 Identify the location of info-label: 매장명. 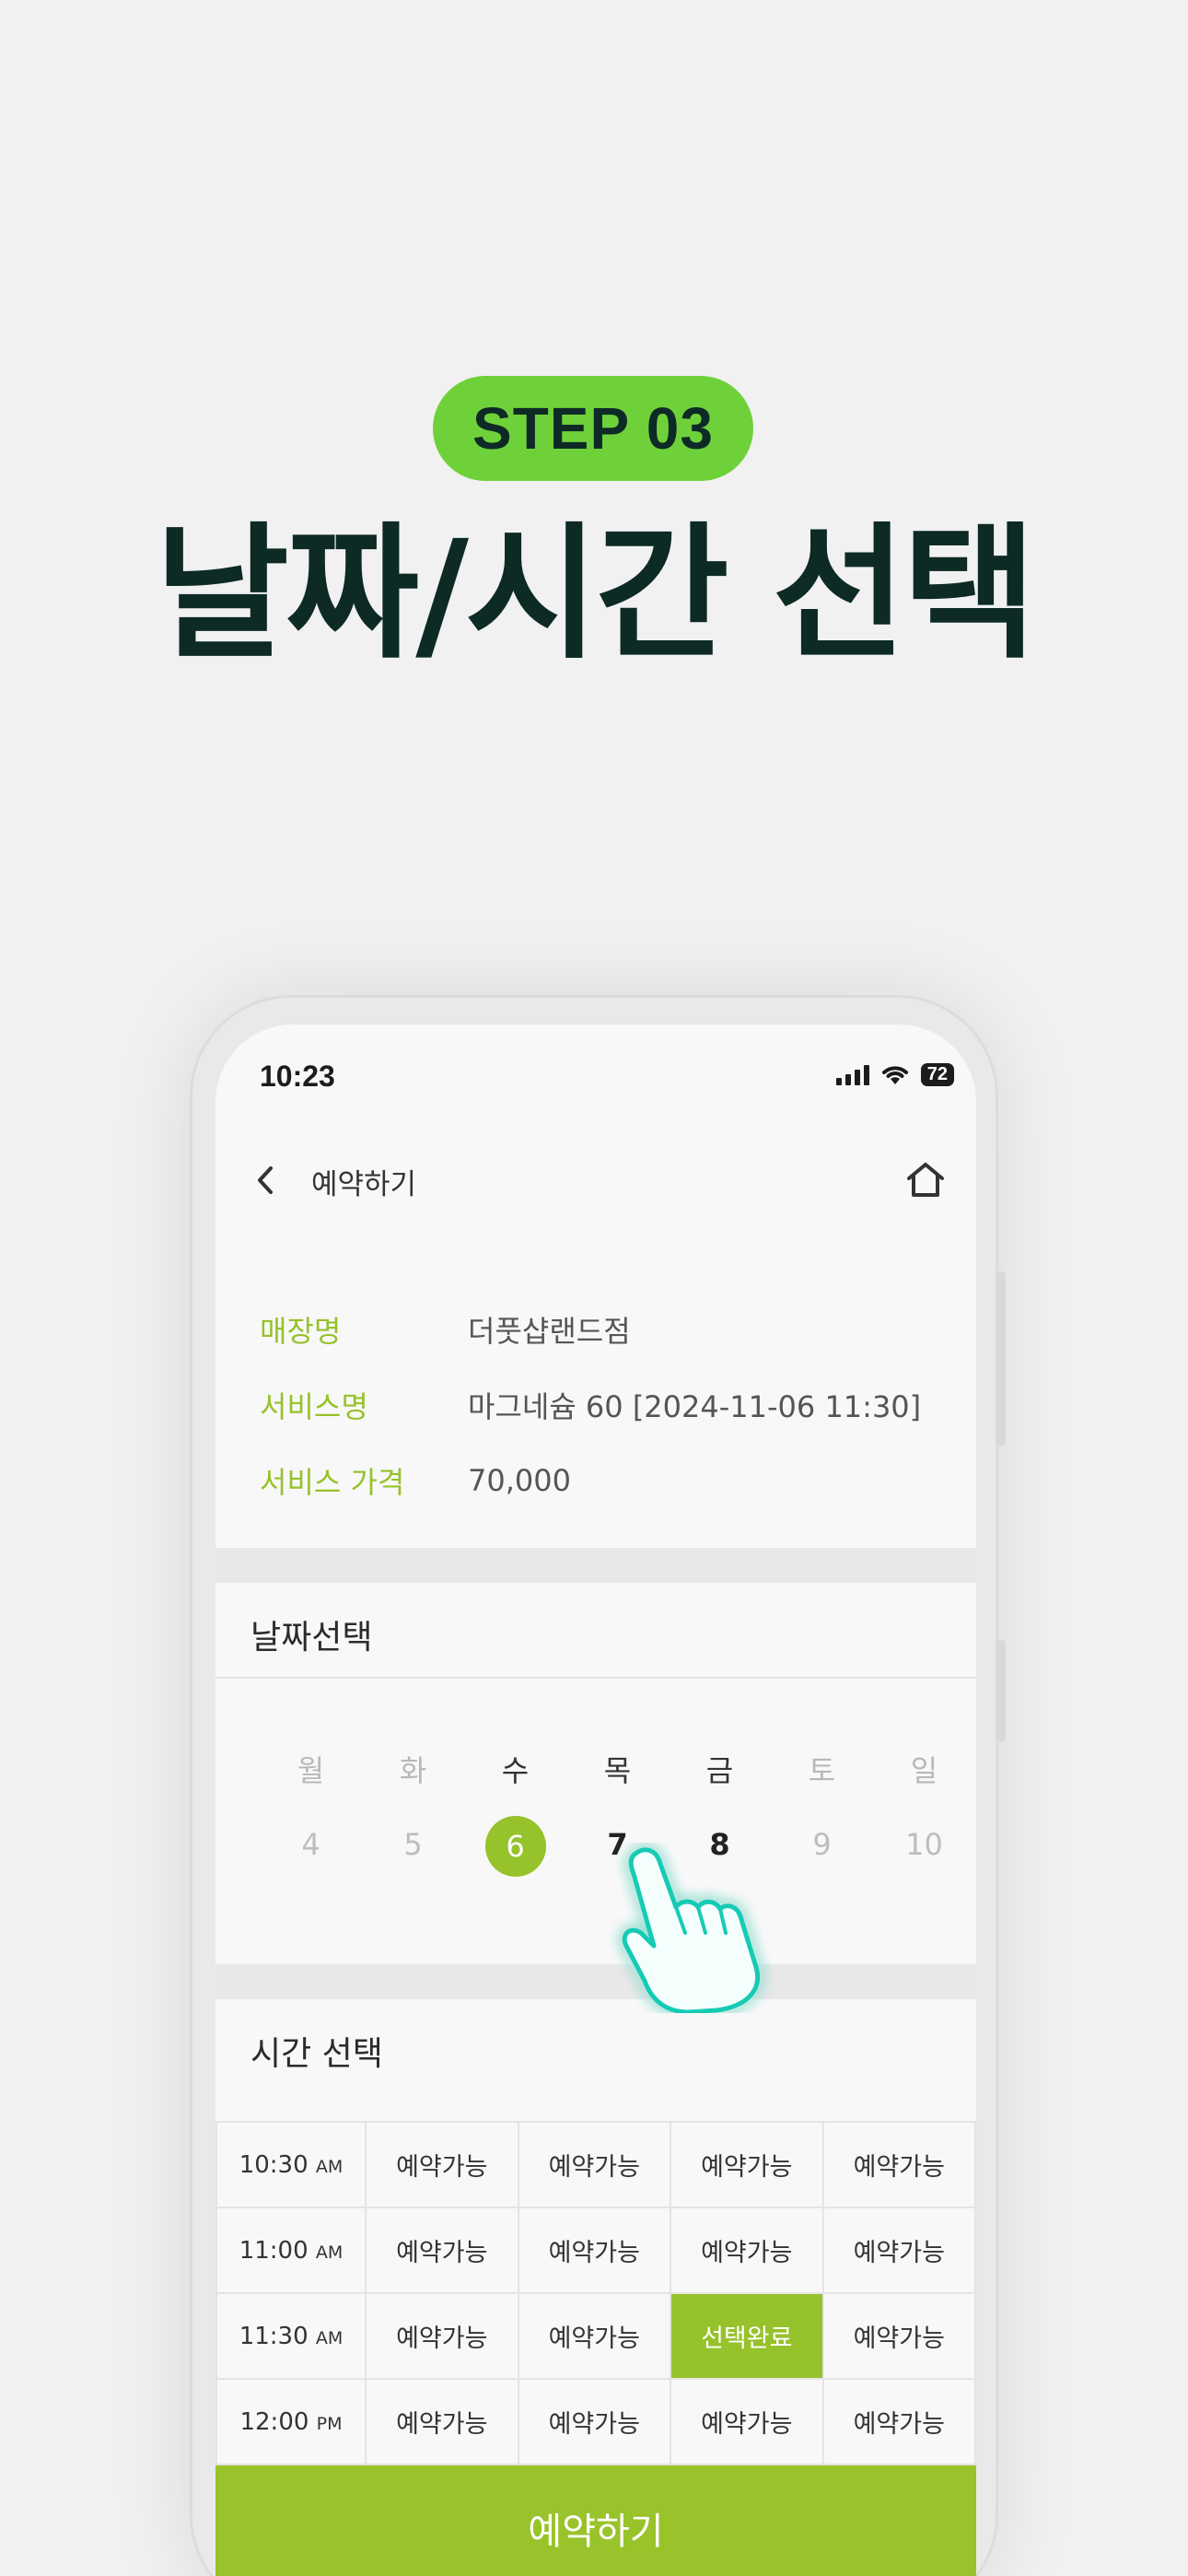
(301, 1331).